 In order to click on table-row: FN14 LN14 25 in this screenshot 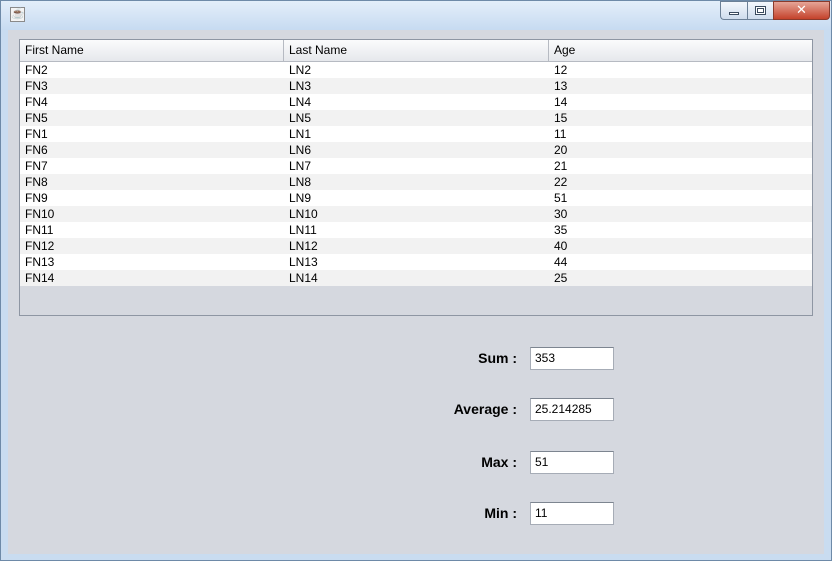, I will do `click(416, 278)`.